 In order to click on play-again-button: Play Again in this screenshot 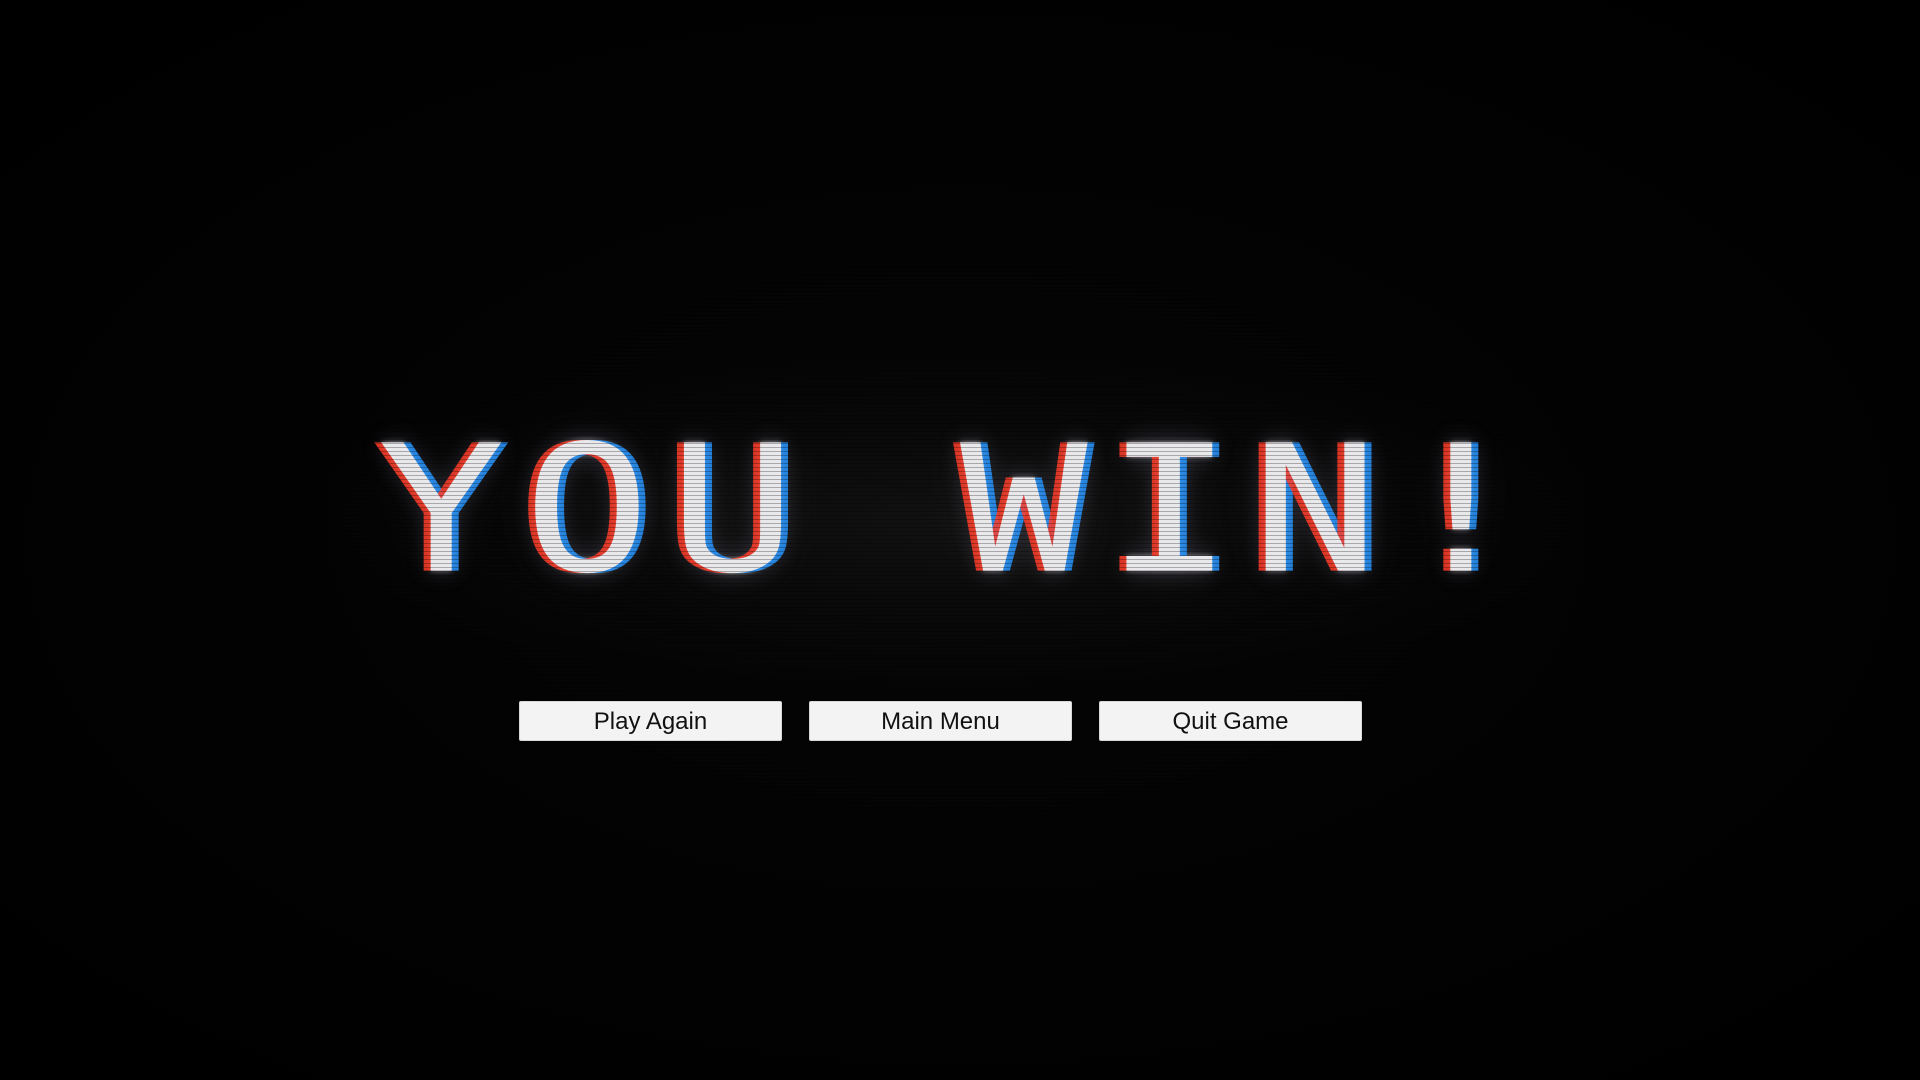, I will do `click(650, 721)`.